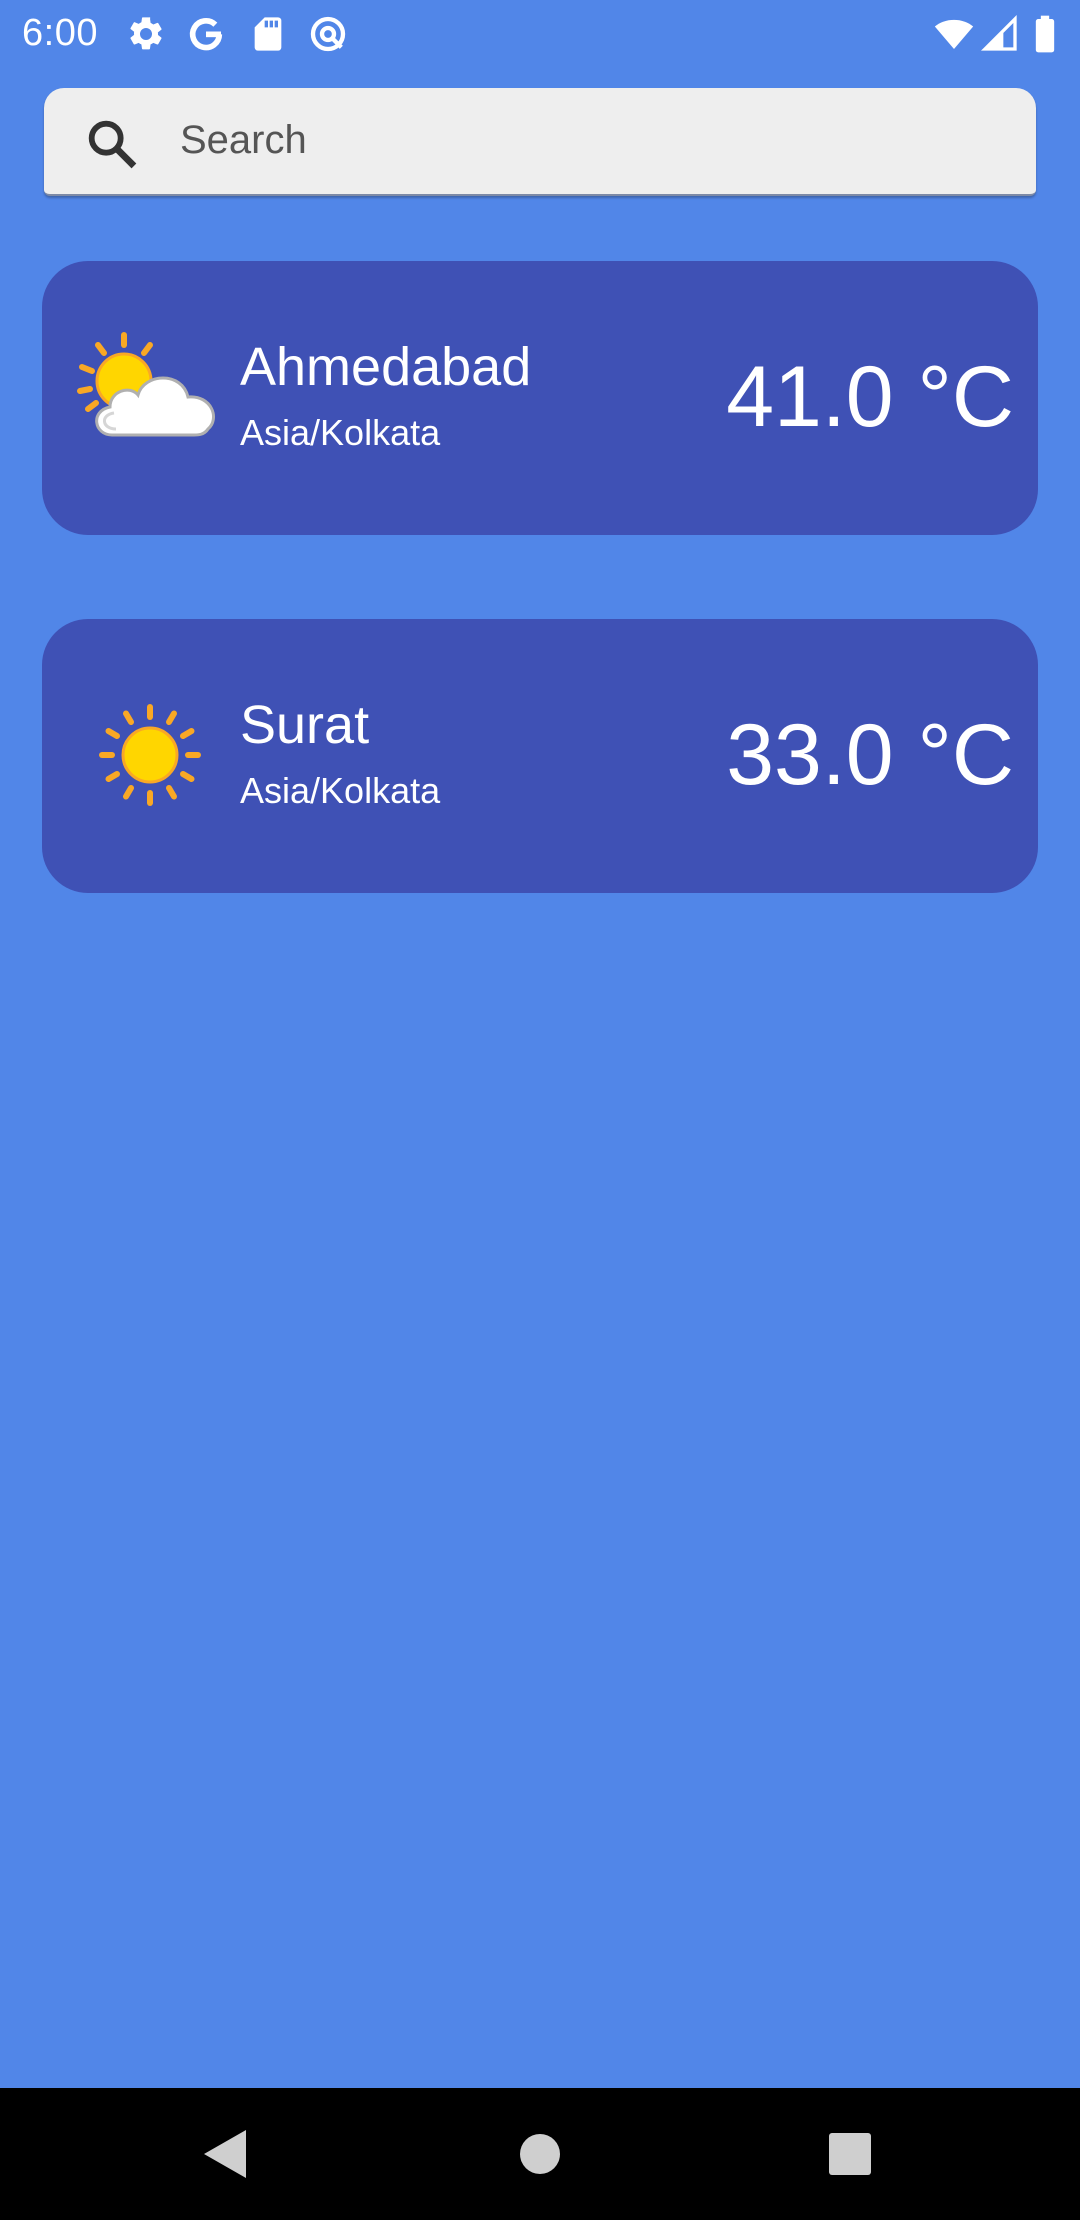 The width and height of the screenshot is (1080, 2220). What do you see at coordinates (146, 33) in the screenshot?
I see `gear-icon` at bounding box center [146, 33].